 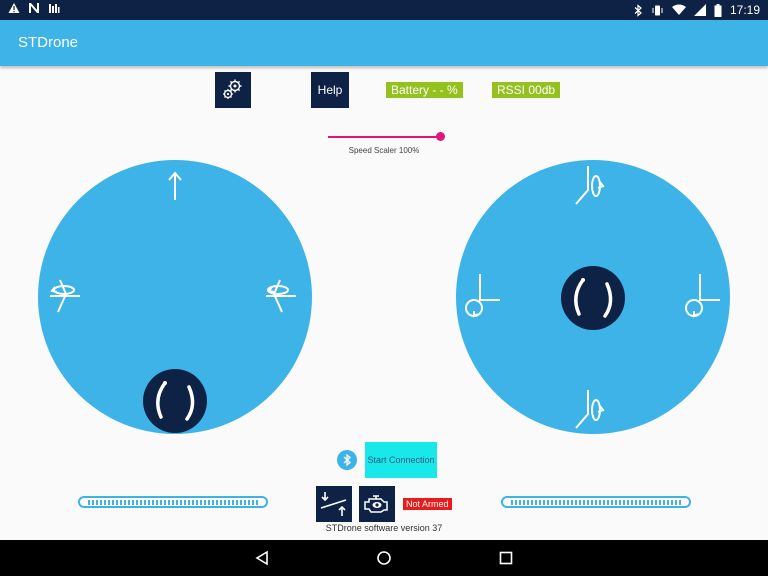 What do you see at coordinates (590, 185) in the screenshot?
I see `pitch-up-icon` at bounding box center [590, 185].